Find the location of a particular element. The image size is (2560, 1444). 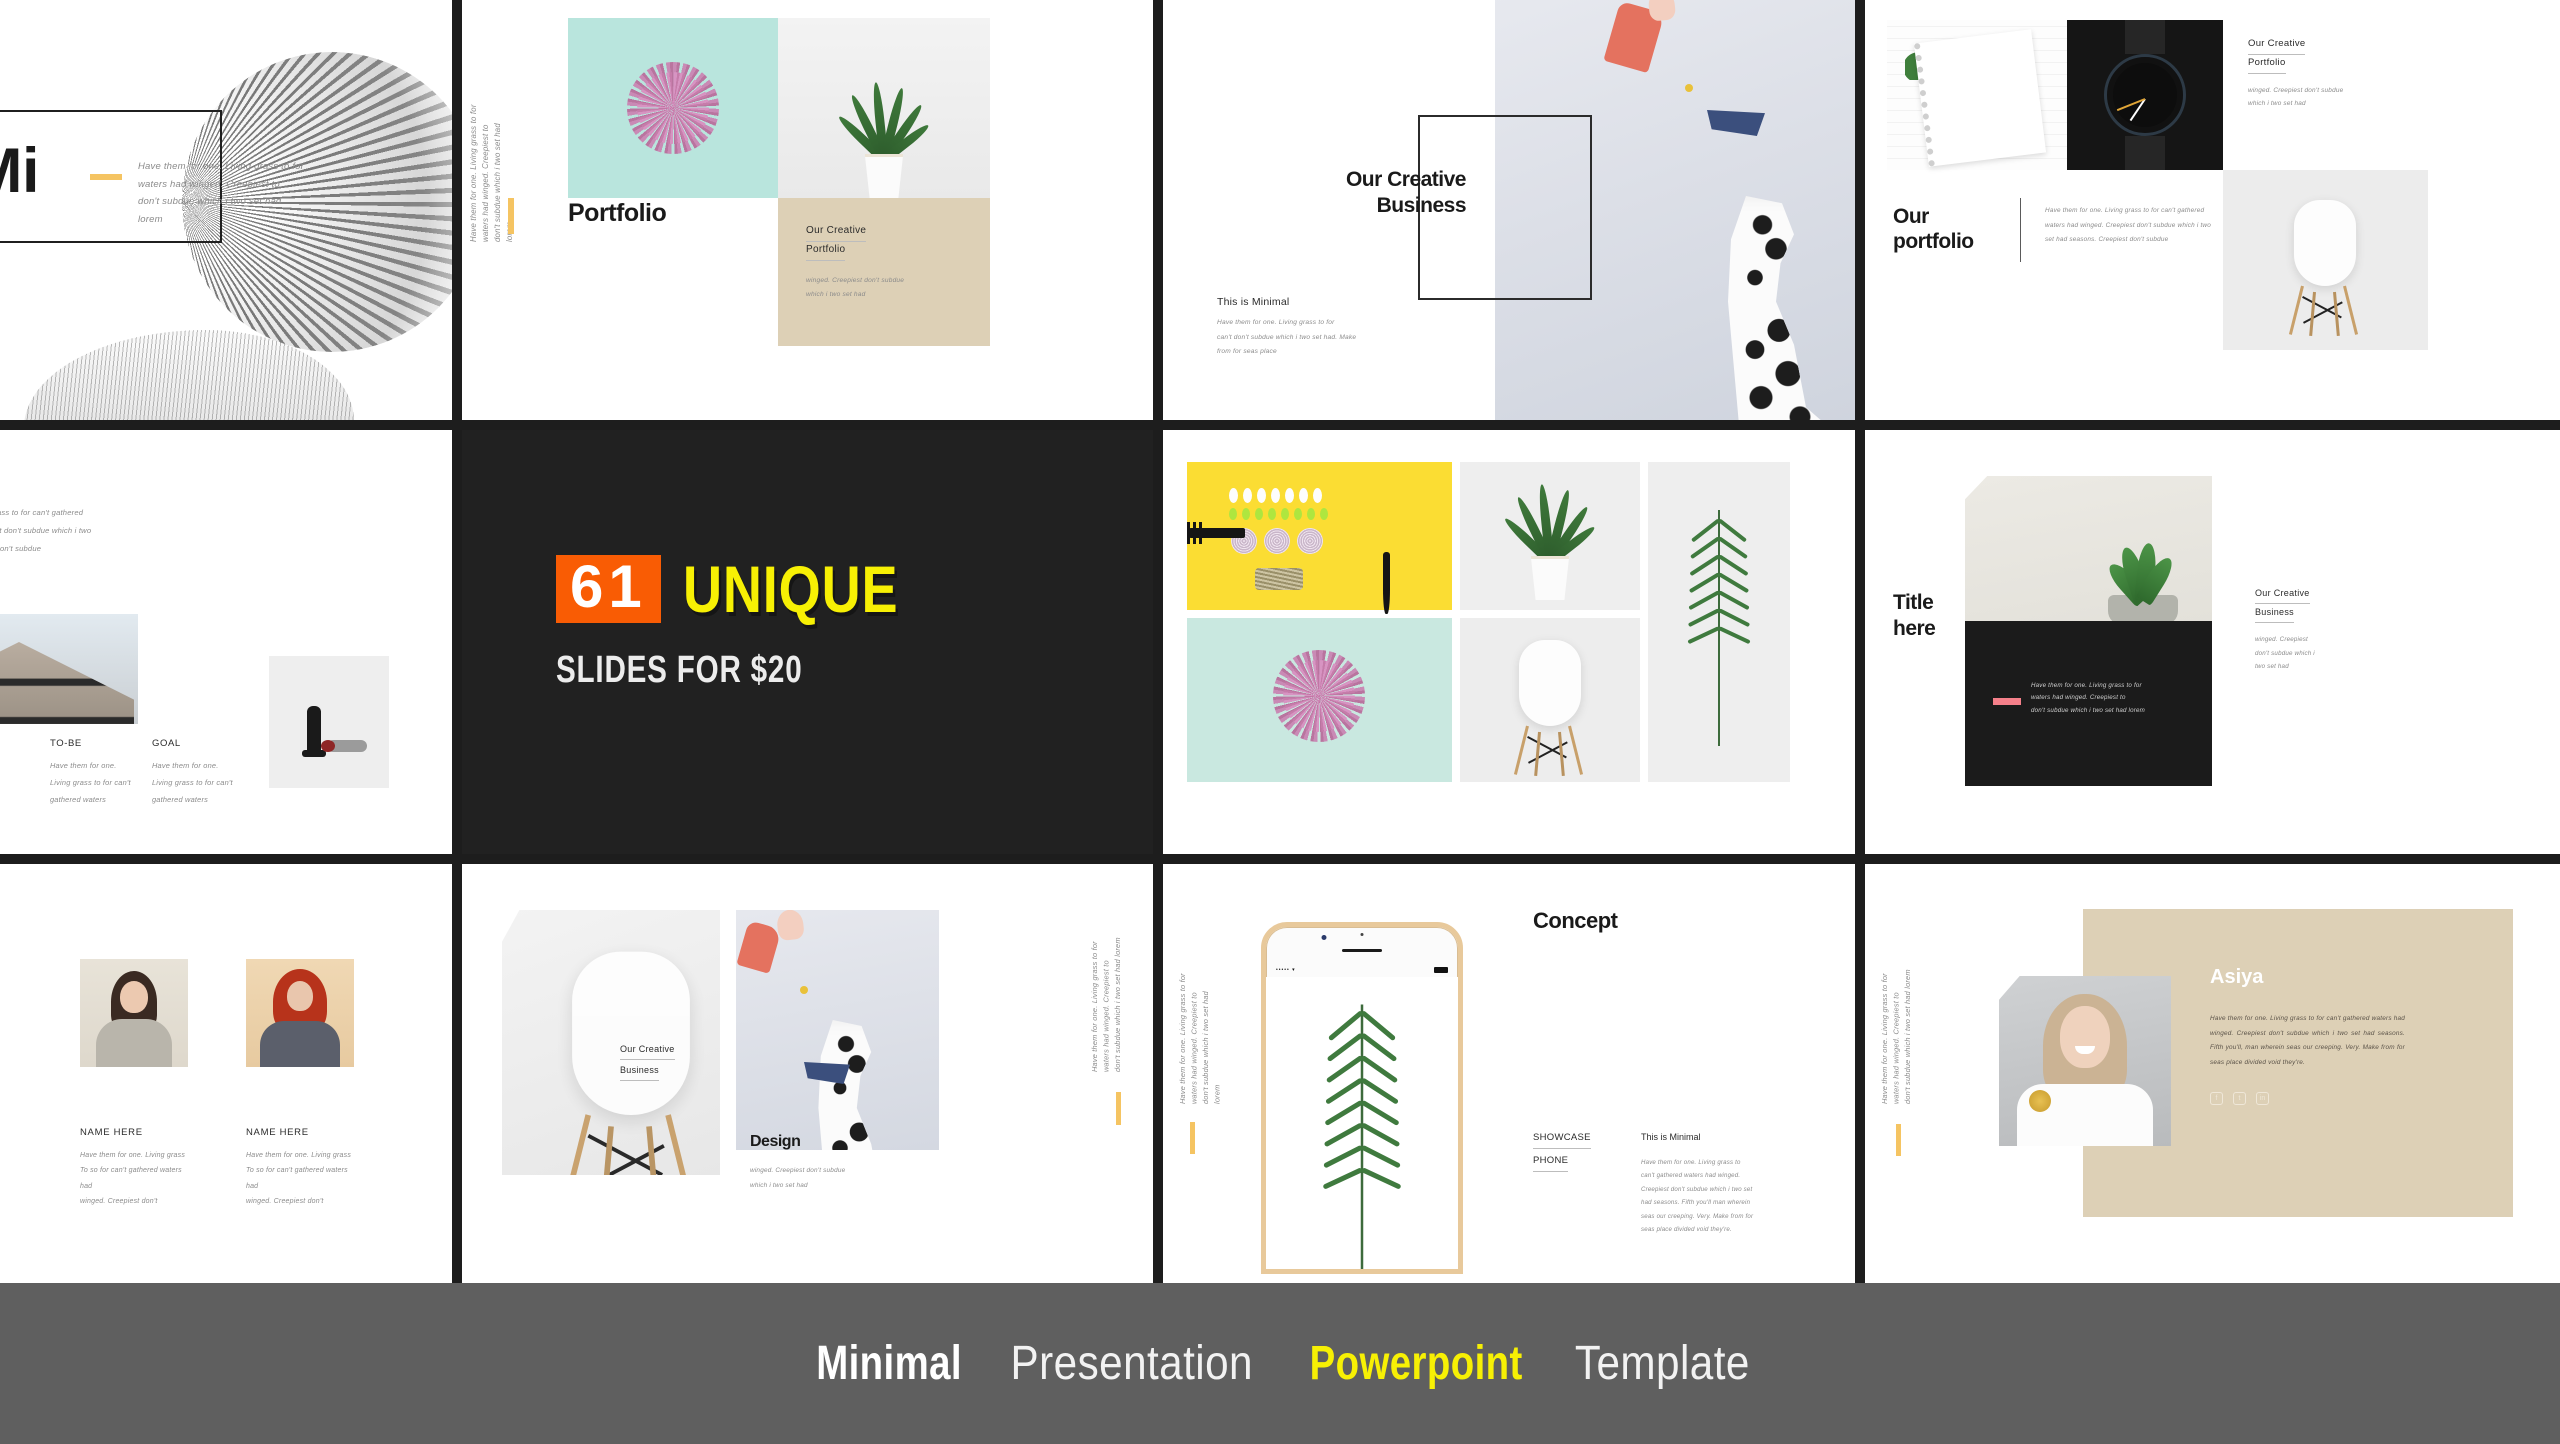

phone-status-bar: ••••• ▾ is located at coordinates (1362, 970).